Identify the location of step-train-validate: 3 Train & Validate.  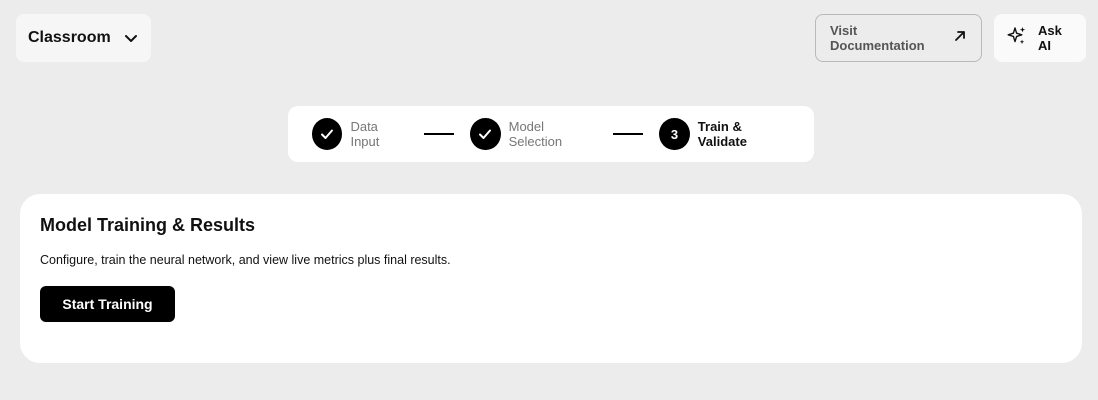
(724, 134).